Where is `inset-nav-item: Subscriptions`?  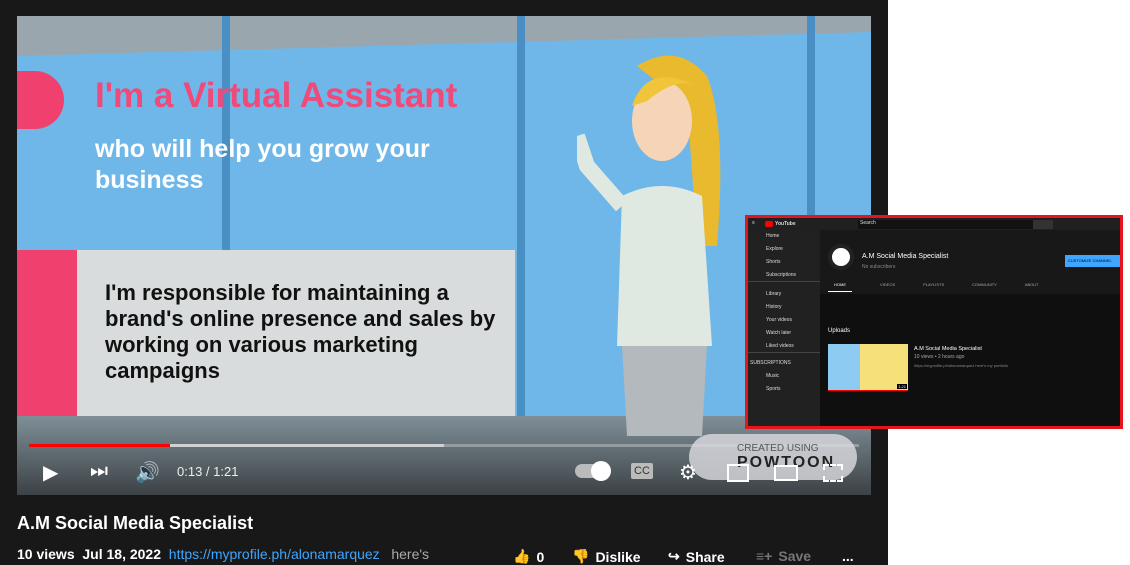
inset-nav-item: Subscriptions is located at coordinates (784, 275).